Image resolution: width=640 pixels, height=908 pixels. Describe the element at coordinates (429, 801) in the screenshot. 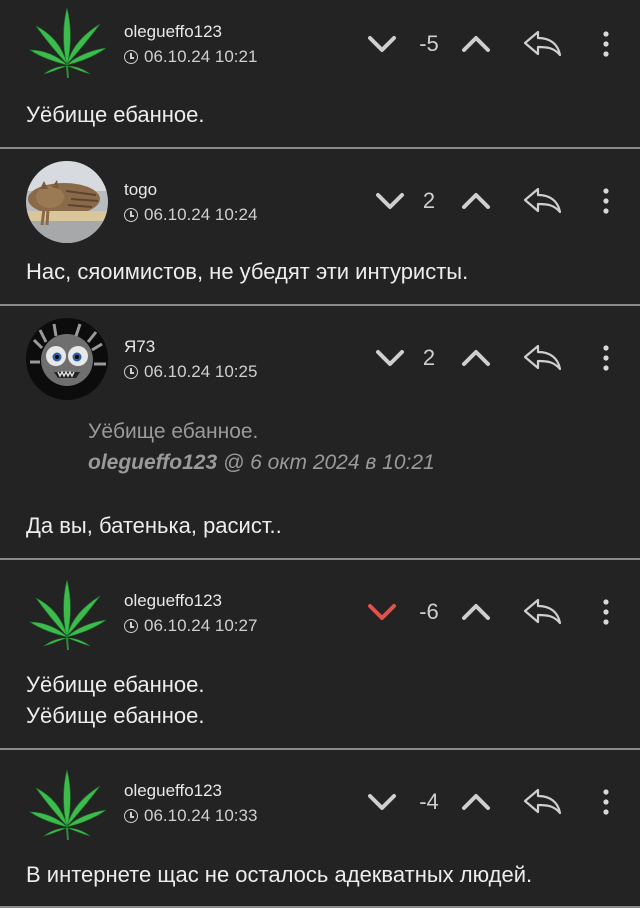

I see `score: -4` at that location.